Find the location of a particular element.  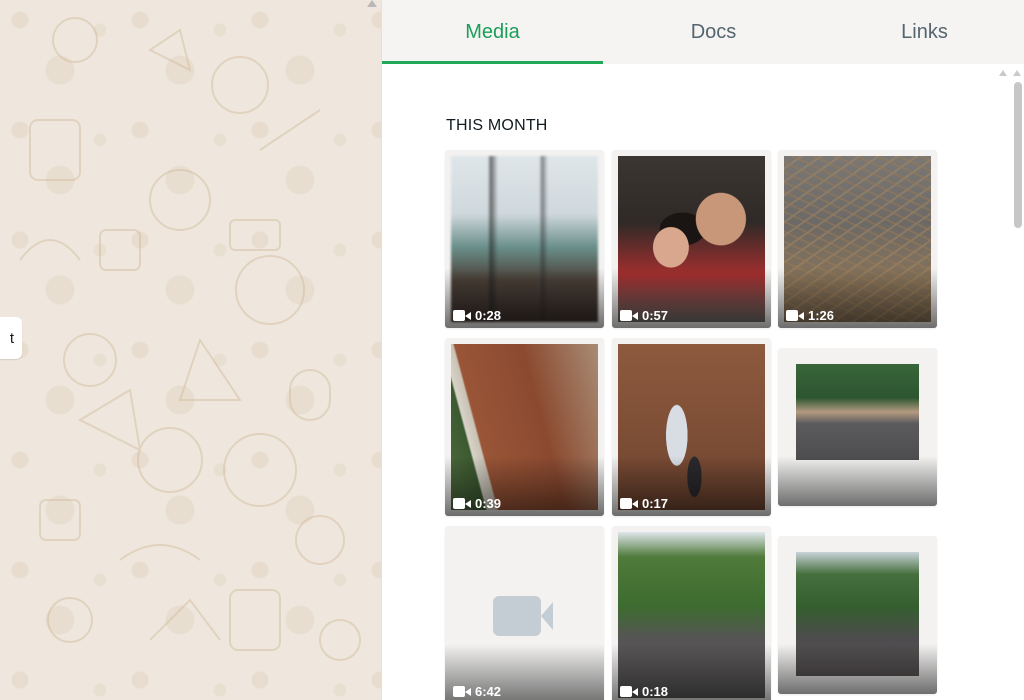

message-bubble: t is located at coordinates (11, 338).